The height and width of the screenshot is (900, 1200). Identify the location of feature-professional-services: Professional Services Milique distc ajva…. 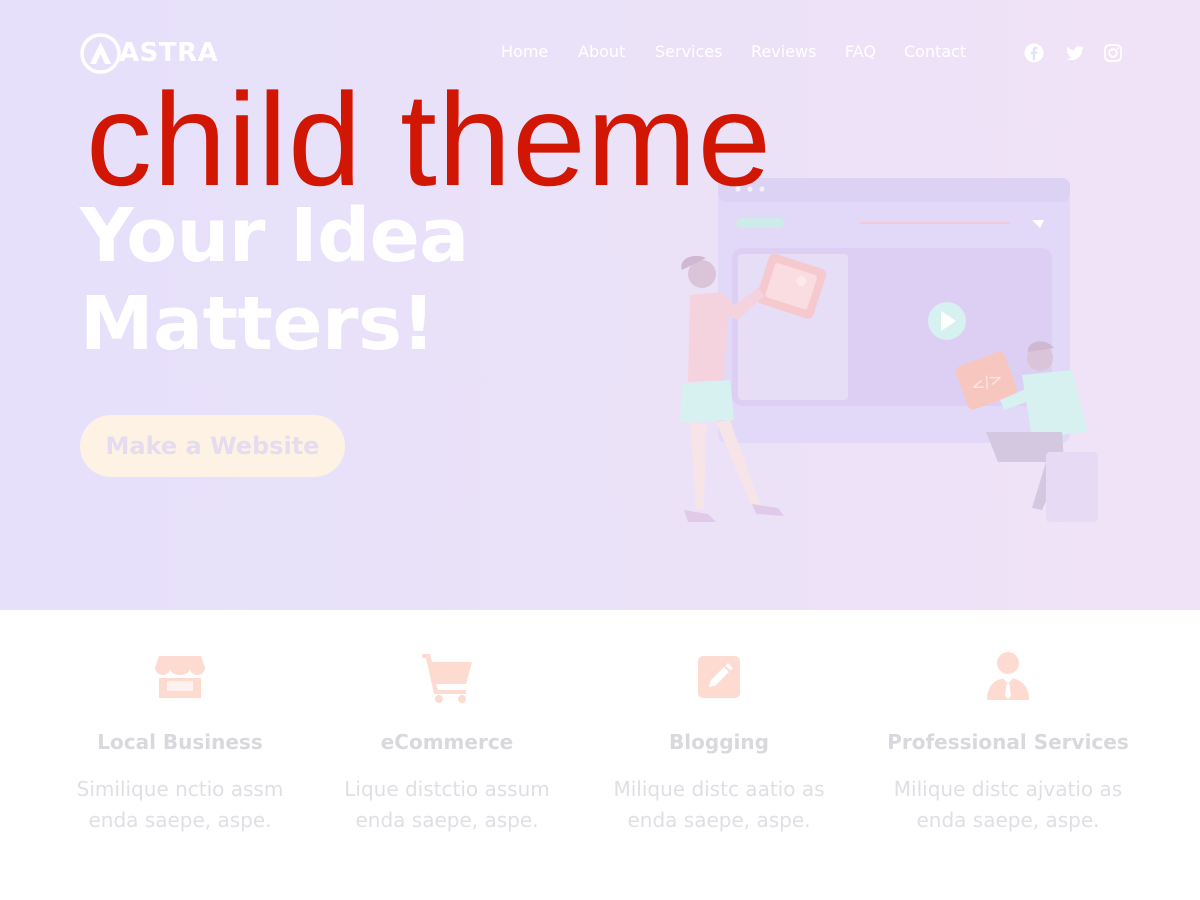
(1008, 741).